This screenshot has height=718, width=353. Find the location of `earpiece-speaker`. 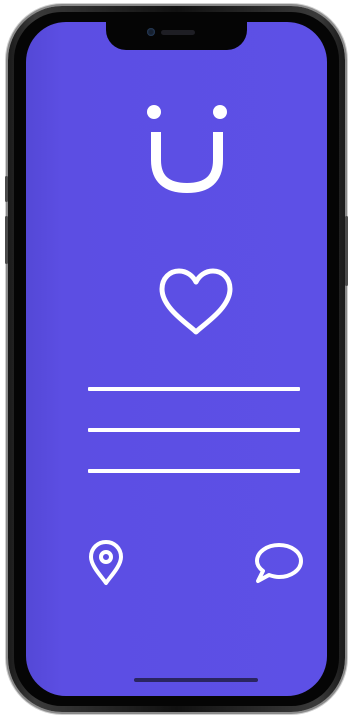

earpiece-speaker is located at coordinates (178, 32).